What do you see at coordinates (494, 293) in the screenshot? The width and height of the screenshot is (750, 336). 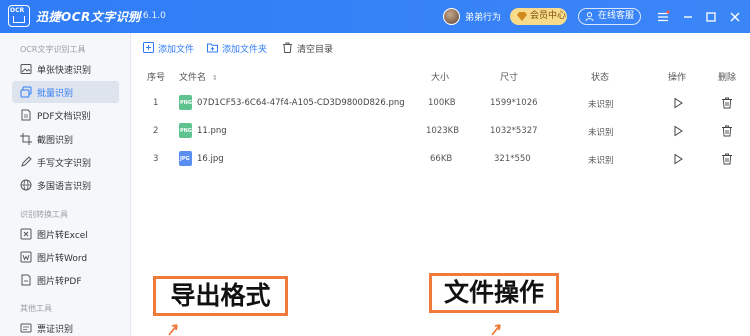 I see `file-operation-callout: 文件操作` at bounding box center [494, 293].